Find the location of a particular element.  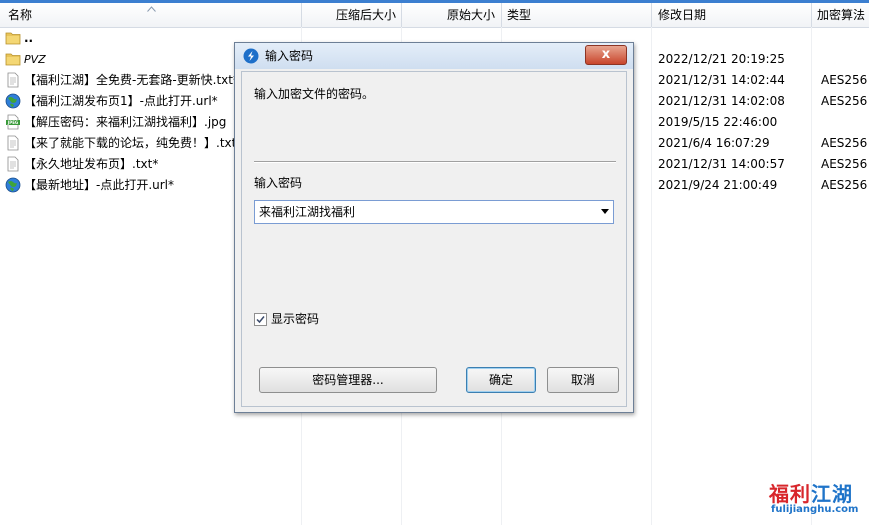

column-header-type: 类型 is located at coordinates (577, 15).